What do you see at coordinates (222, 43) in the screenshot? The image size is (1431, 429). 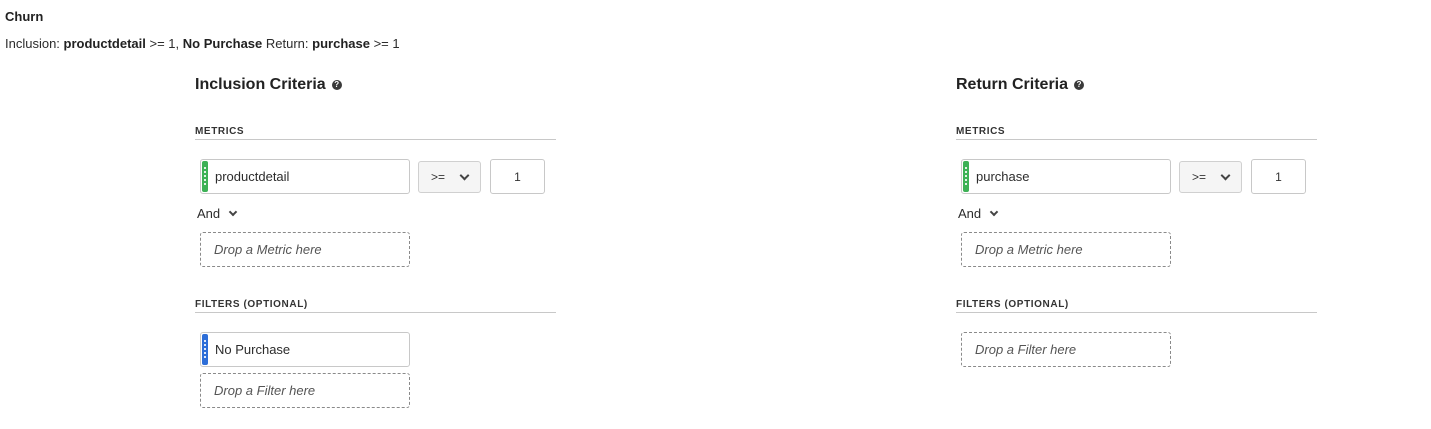 I see `summary-inclusion-filter: No Purchase` at bounding box center [222, 43].